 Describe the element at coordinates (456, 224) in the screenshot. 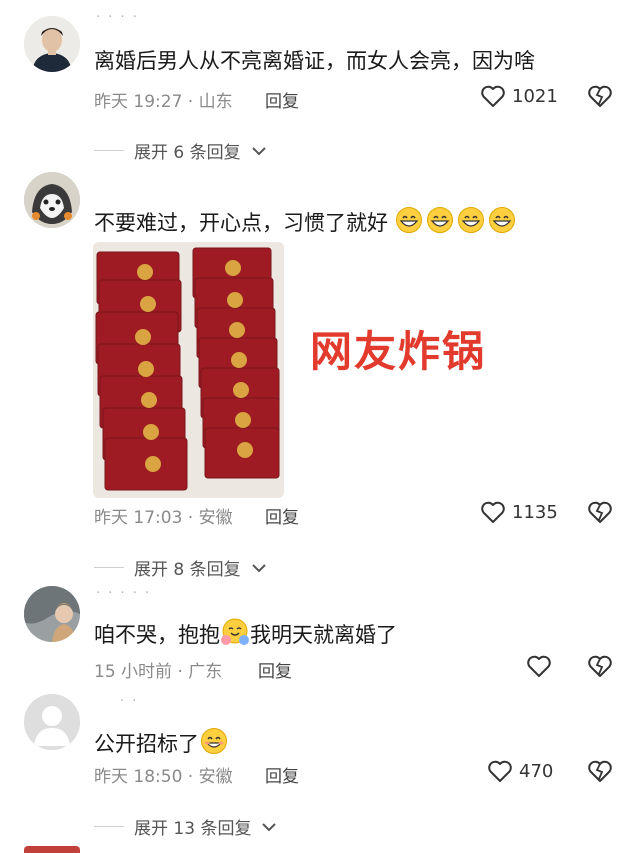

I see `grinning-emoji` at that location.